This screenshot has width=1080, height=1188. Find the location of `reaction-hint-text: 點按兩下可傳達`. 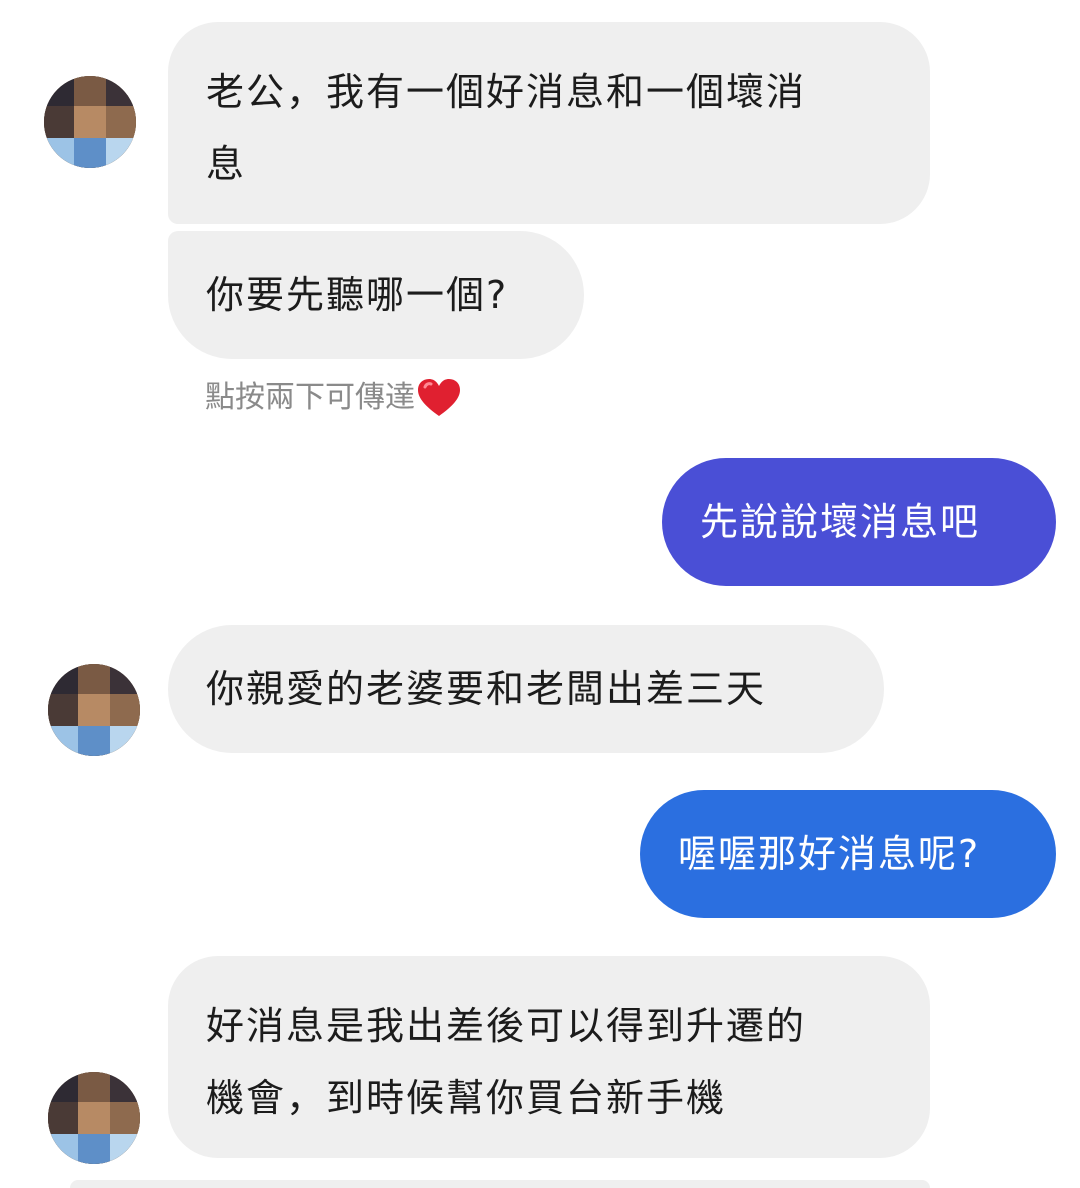

reaction-hint-text: 點按兩下可傳達 is located at coordinates (310, 397).